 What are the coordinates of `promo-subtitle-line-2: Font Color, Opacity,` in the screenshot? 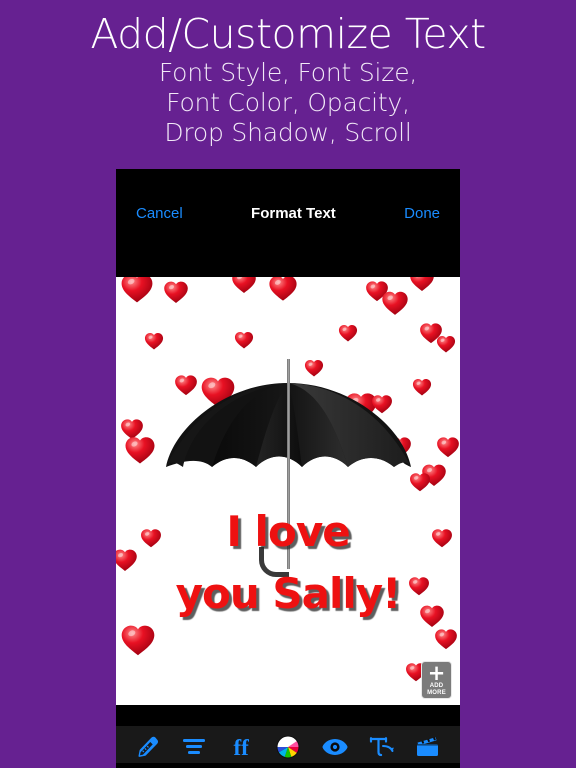 It's located at (288, 102).